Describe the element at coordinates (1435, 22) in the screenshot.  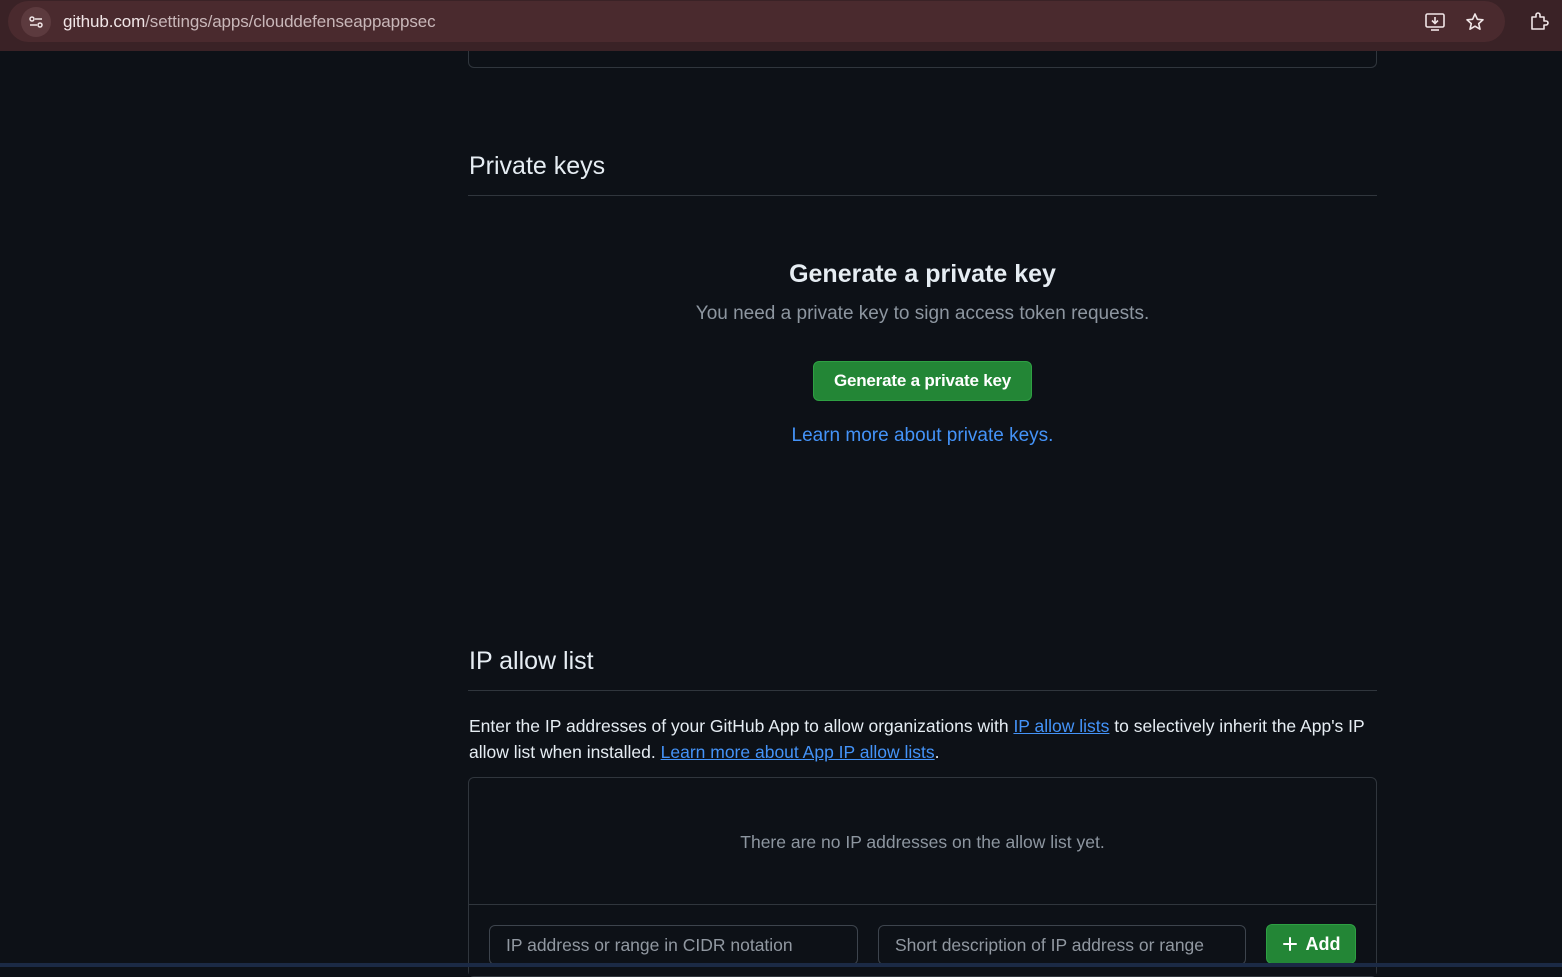
I see `install-app-icon` at that location.